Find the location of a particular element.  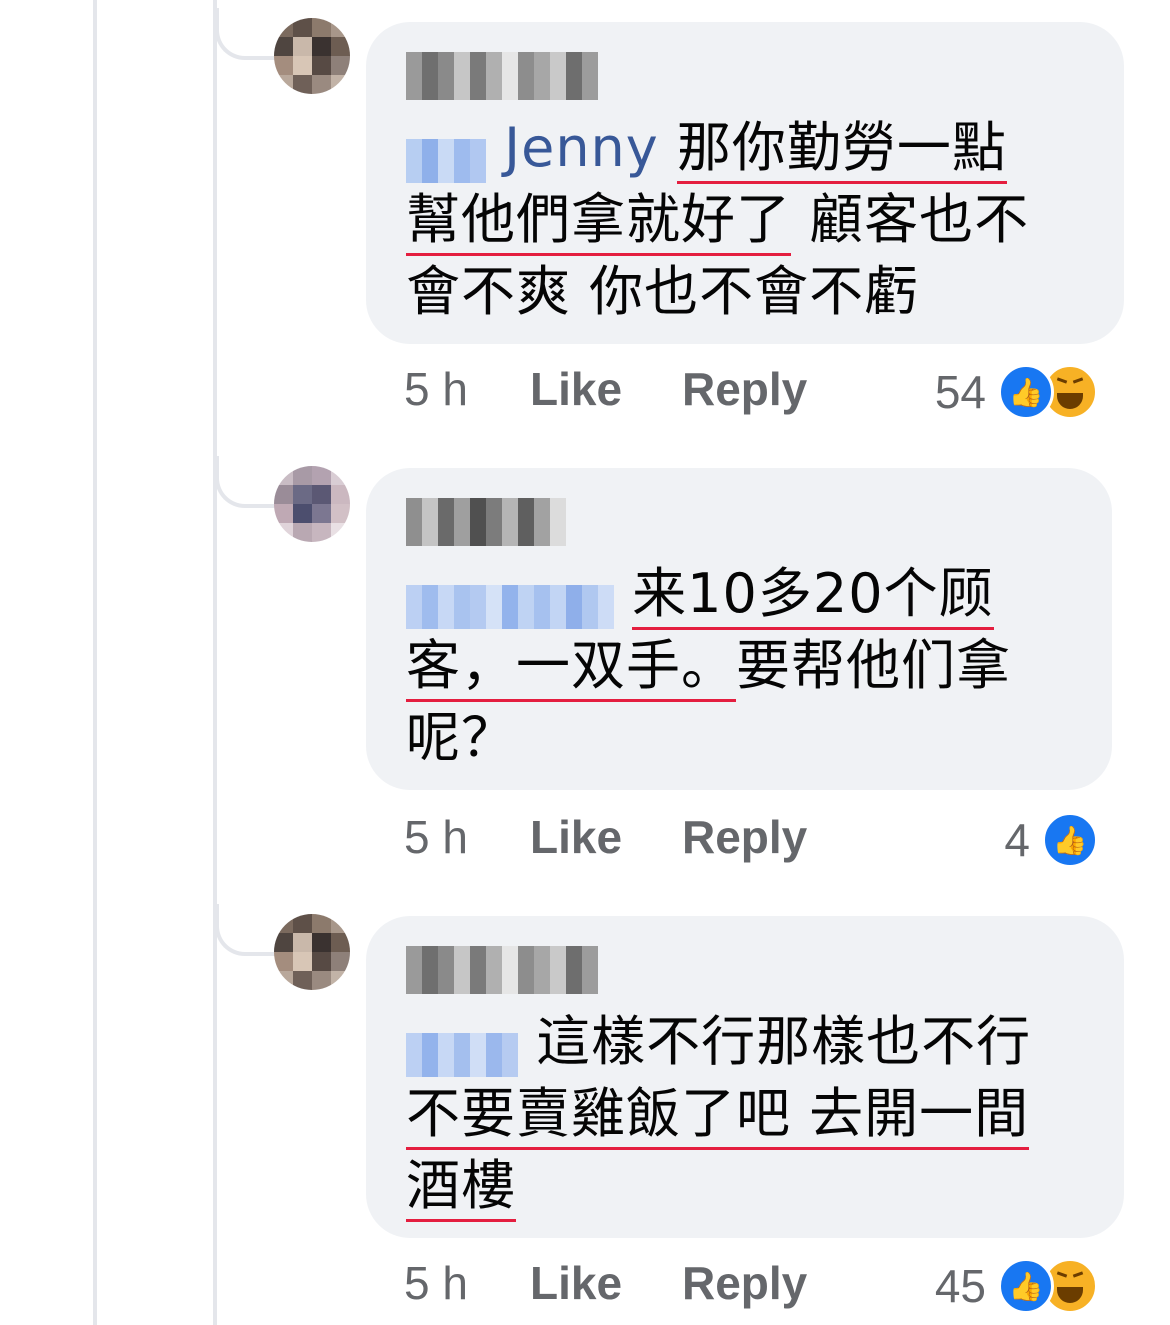

text-segment: 會不爽 你也不會不虧 is located at coordinates (663, 291).